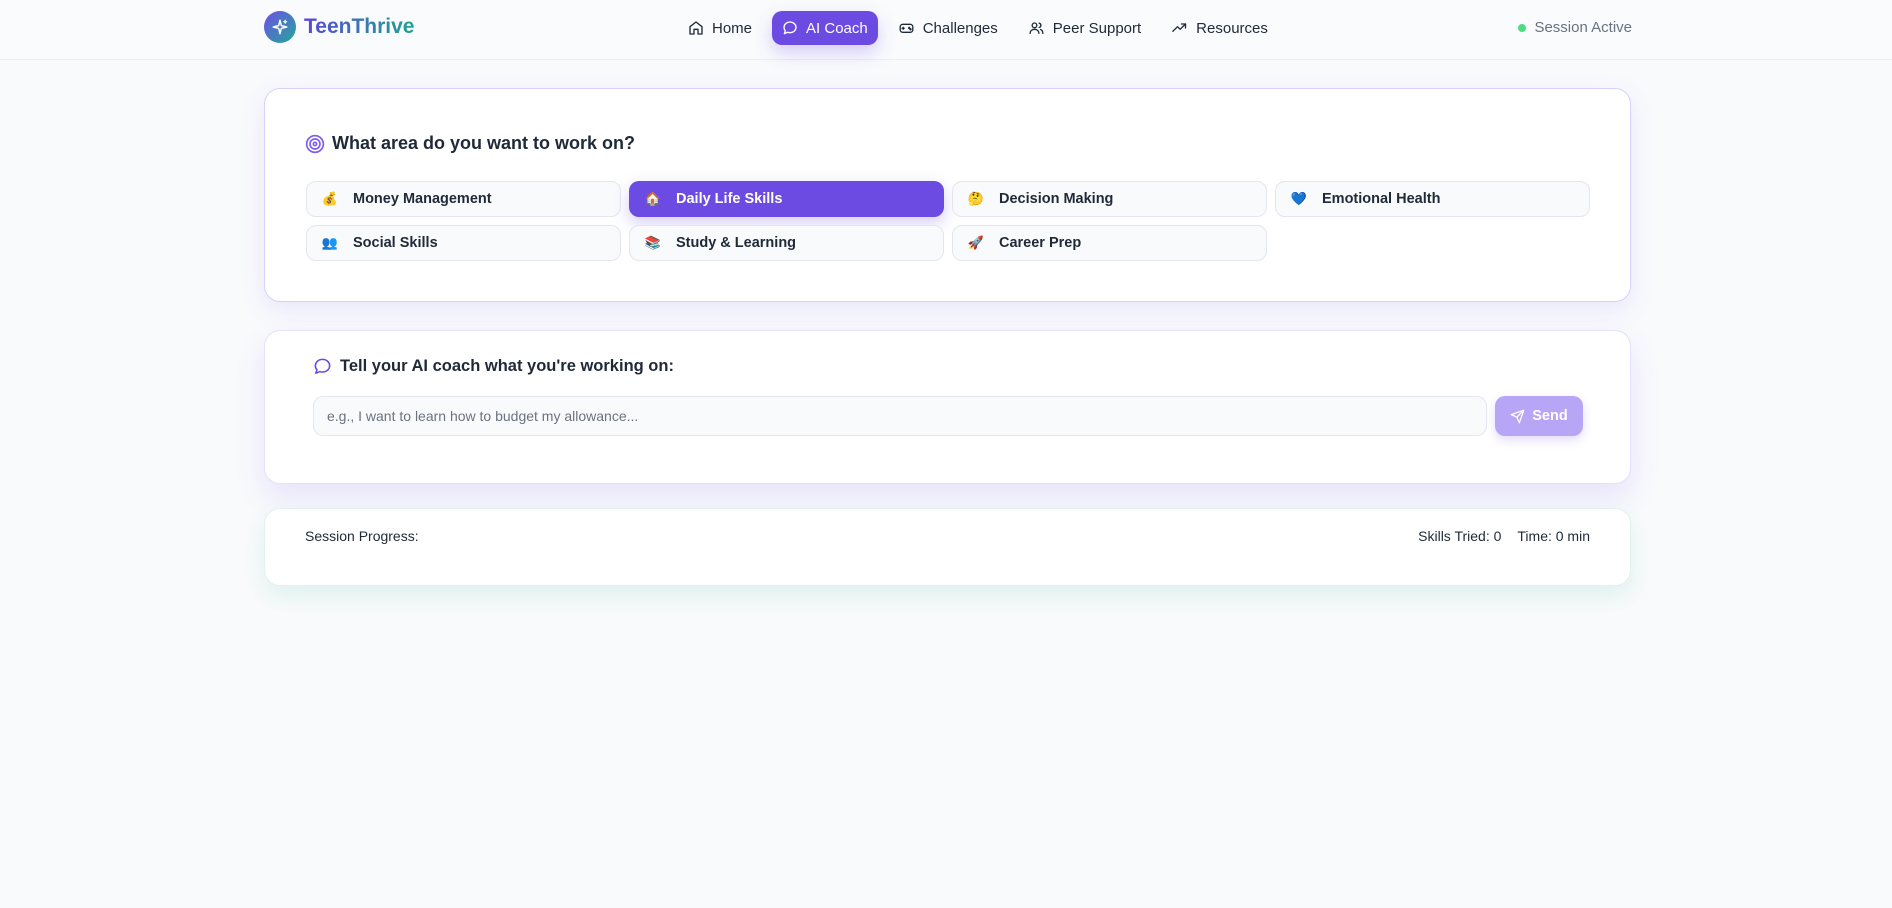  What do you see at coordinates (960, 28) in the screenshot?
I see `nav-challenges-label: Challenges` at bounding box center [960, 28].